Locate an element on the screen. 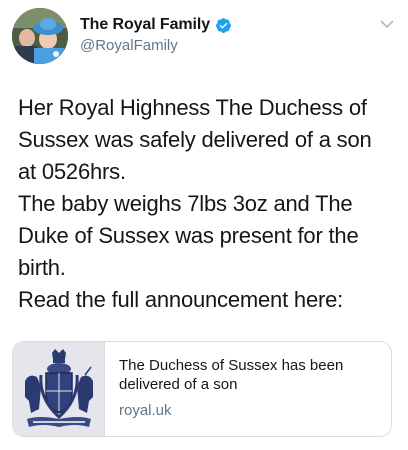 The image size is (408, 450). royal-coat-of-arms-icon is located at coordinates (58, 388).